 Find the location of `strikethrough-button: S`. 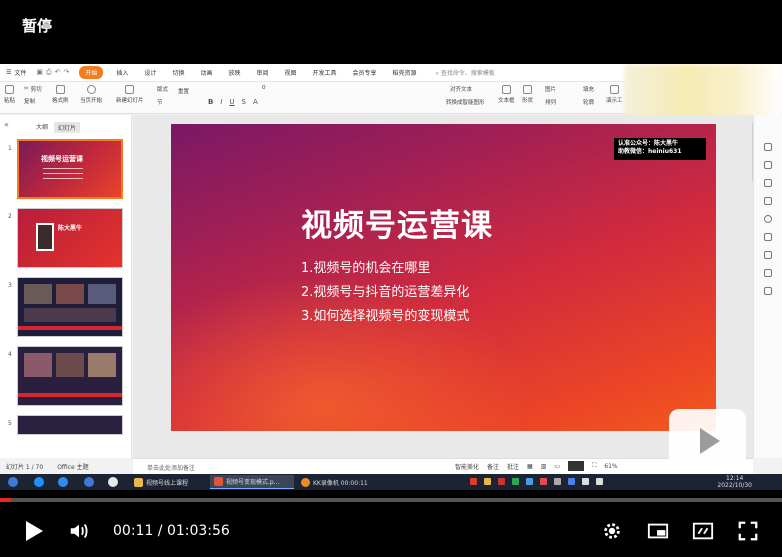

strikethrough-button: S is located at coordinates (244, 102).